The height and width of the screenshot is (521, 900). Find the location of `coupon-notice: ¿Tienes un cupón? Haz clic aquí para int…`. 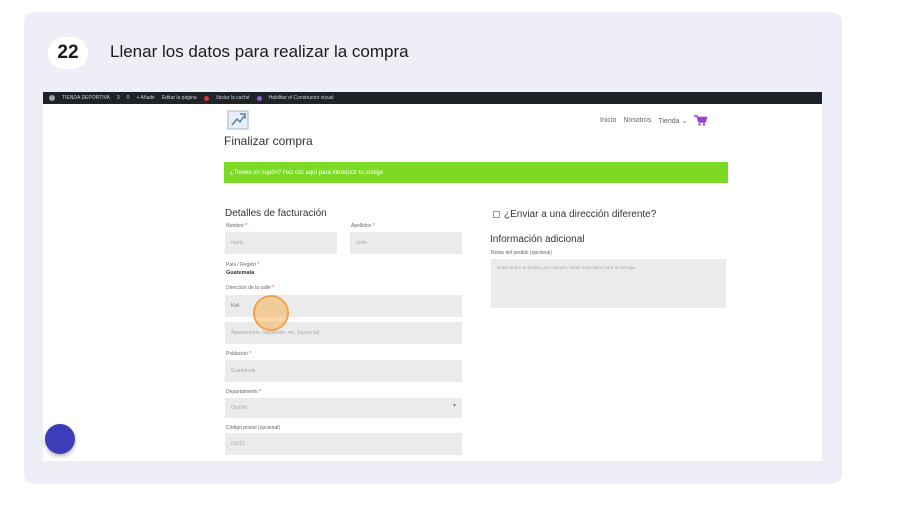

coupon-notice: ¿Tienes un cupón? Haz clic aquí para int… is located at coordinates (476, 172).